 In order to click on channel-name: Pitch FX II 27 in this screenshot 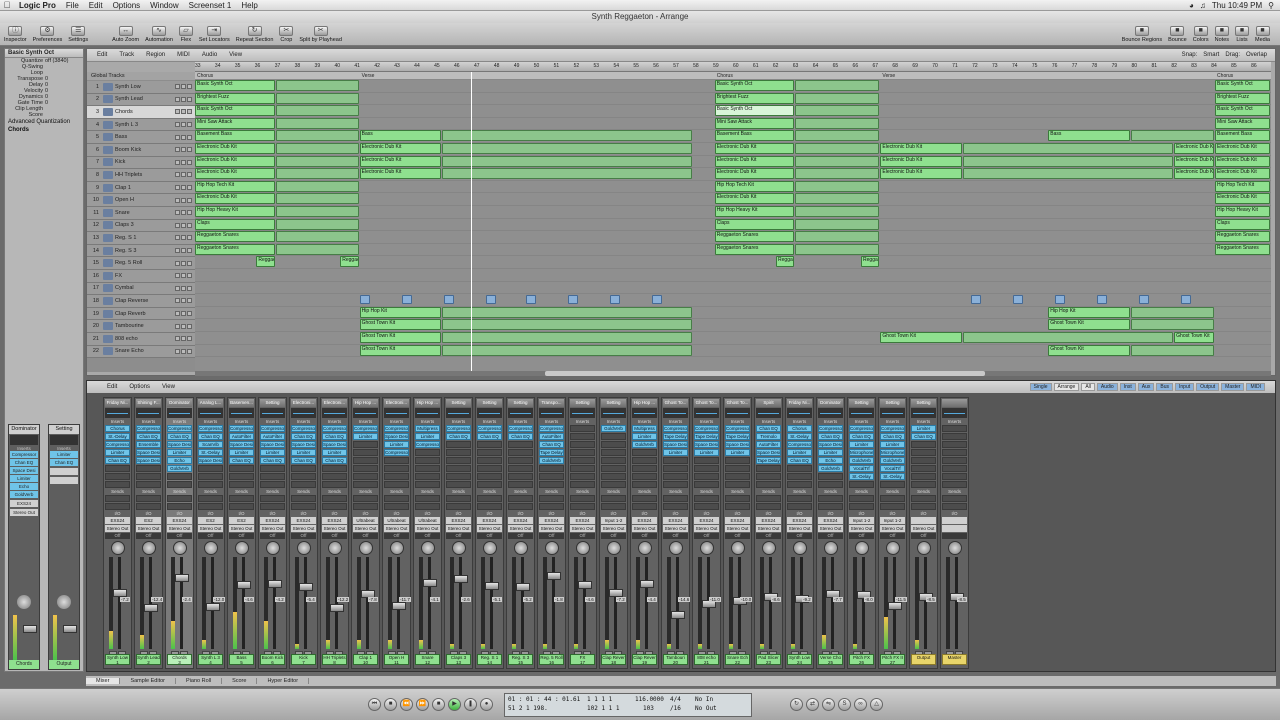, I will do `click(892, 659)`.